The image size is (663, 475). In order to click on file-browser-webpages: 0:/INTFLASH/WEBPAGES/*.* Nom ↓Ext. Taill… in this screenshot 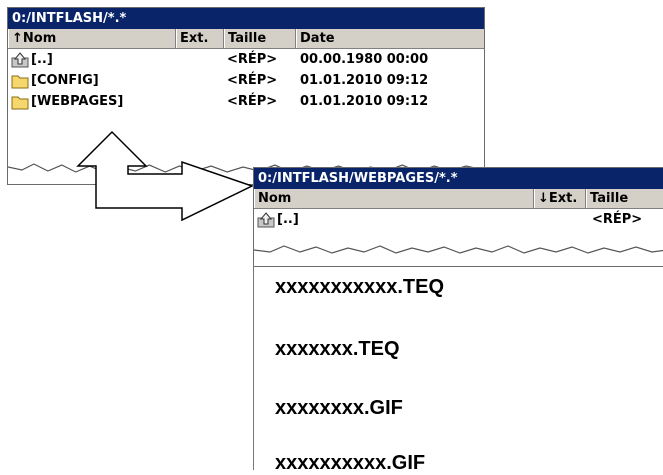, I will do `click(458, 217)`.